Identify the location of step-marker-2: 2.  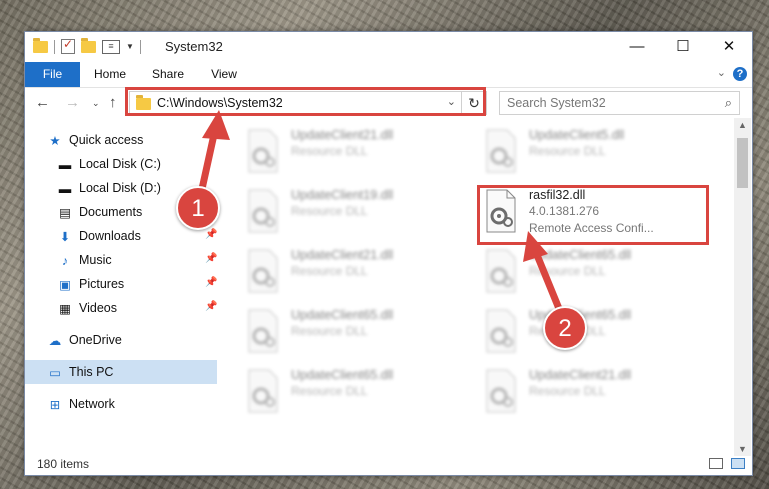
(565, 328).